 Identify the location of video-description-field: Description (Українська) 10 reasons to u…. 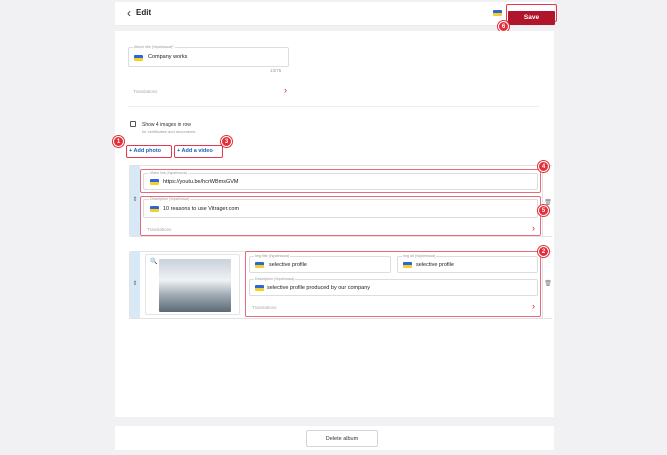
(340, 207).